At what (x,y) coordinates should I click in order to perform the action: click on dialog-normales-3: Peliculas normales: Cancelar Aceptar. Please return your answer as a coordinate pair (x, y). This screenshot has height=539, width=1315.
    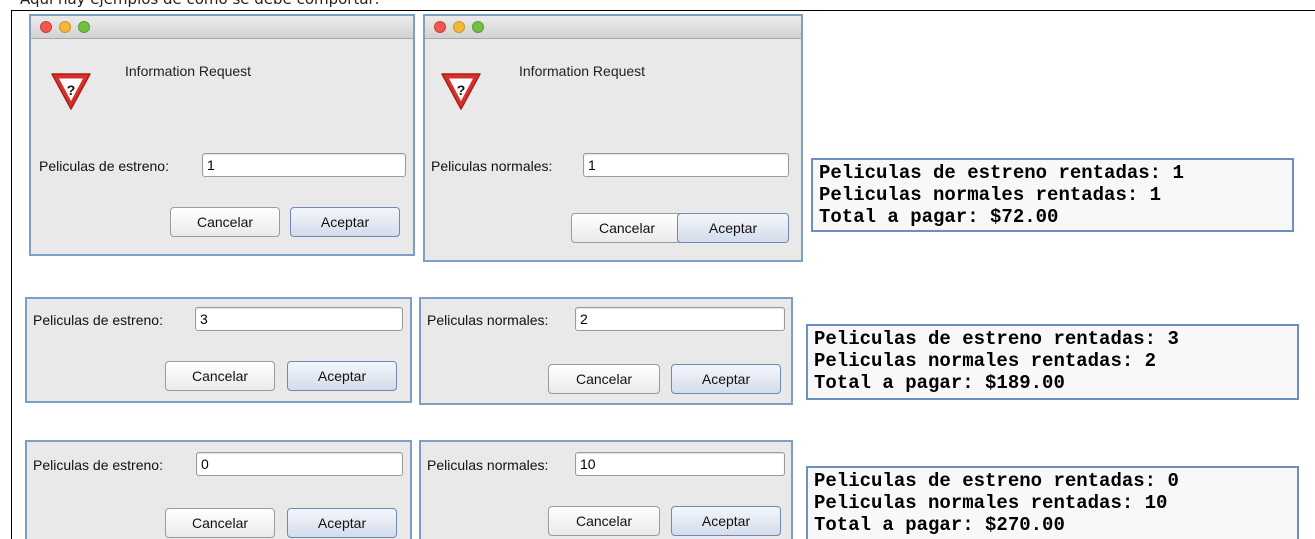
    Looking at the image, I should click on (606, 489).